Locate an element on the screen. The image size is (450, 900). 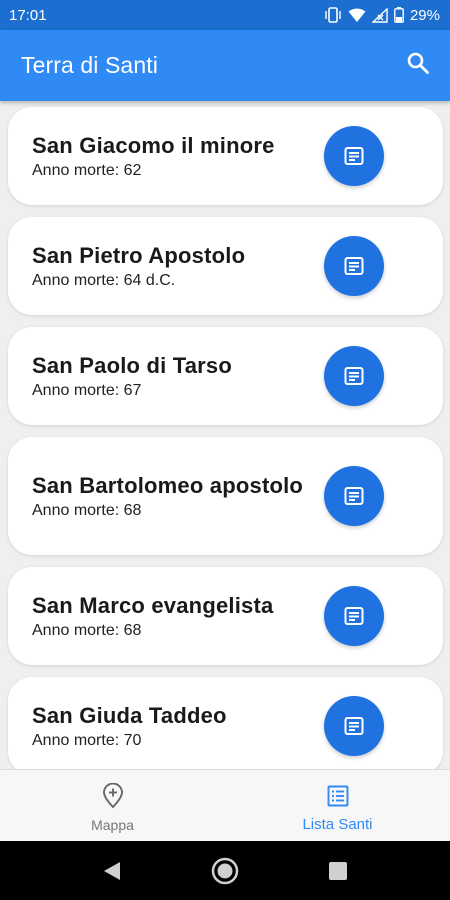
bottom-navigation: Mappa Lista Santi is located at coordinates (225, 805).